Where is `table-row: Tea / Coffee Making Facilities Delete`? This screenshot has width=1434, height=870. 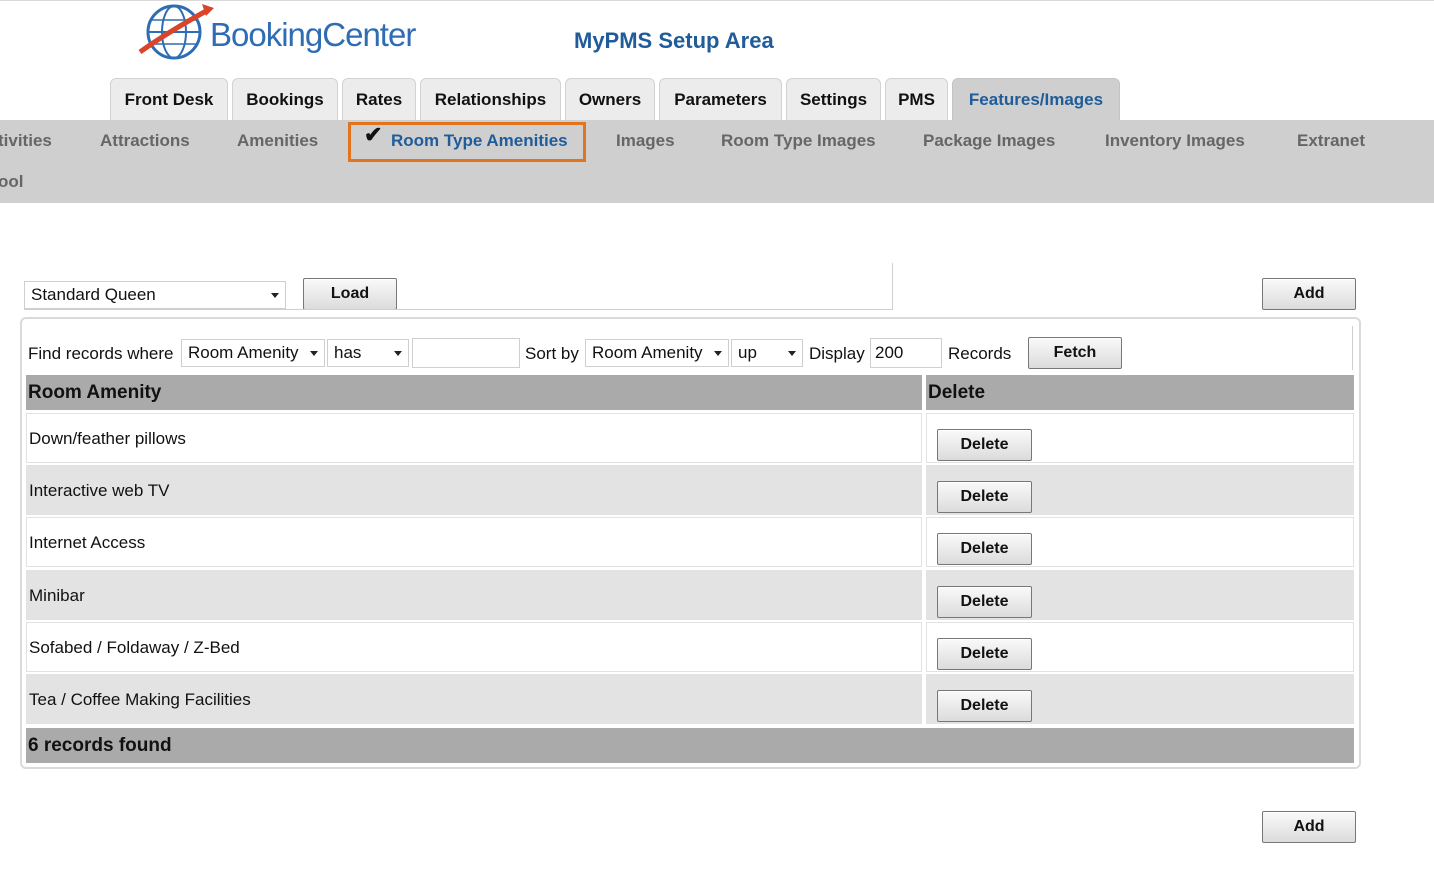 table-row: Tea / Coffee Making Facilities Delete is located at coordinates (690, 699).